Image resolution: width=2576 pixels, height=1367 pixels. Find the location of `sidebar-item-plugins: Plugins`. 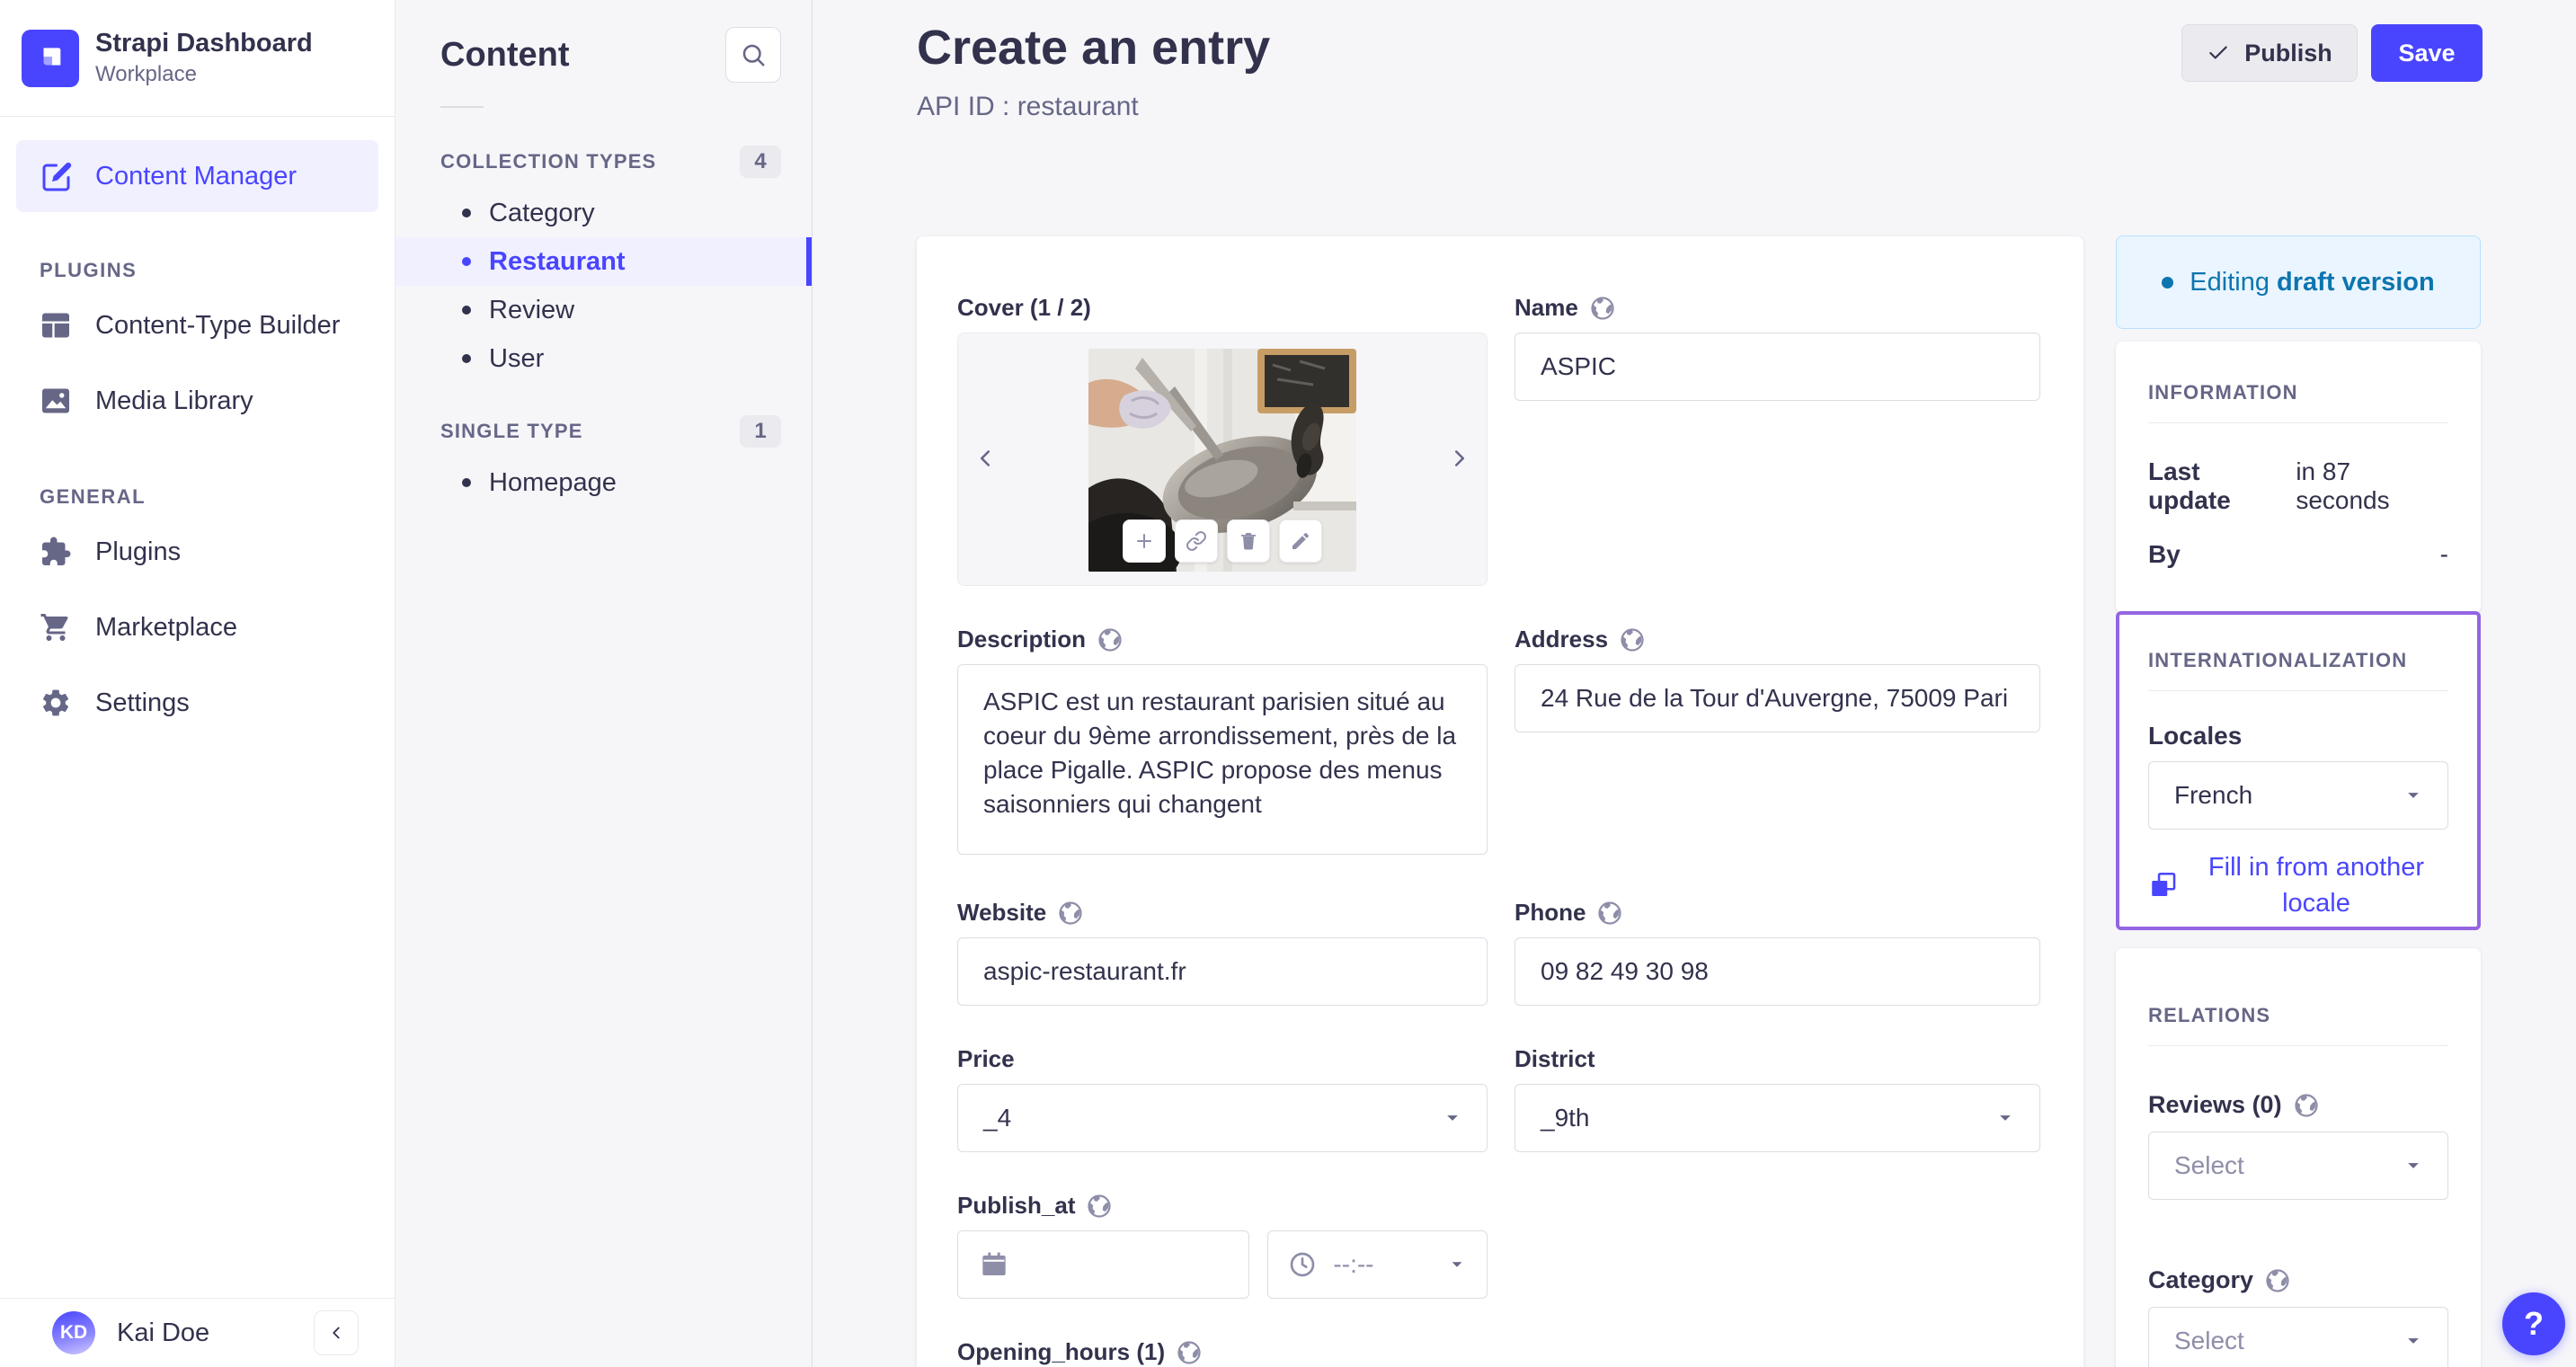

sidebar-item-plugins: Plugins is located at coordinates (197, 552).